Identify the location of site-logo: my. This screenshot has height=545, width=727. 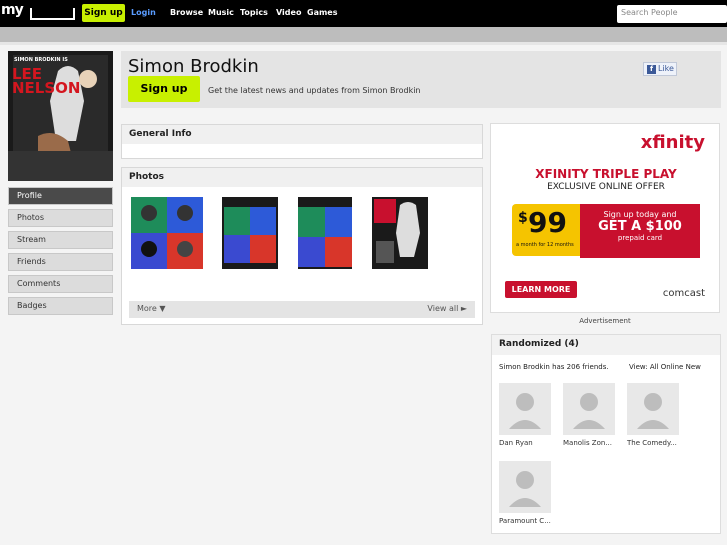
(12, 12).